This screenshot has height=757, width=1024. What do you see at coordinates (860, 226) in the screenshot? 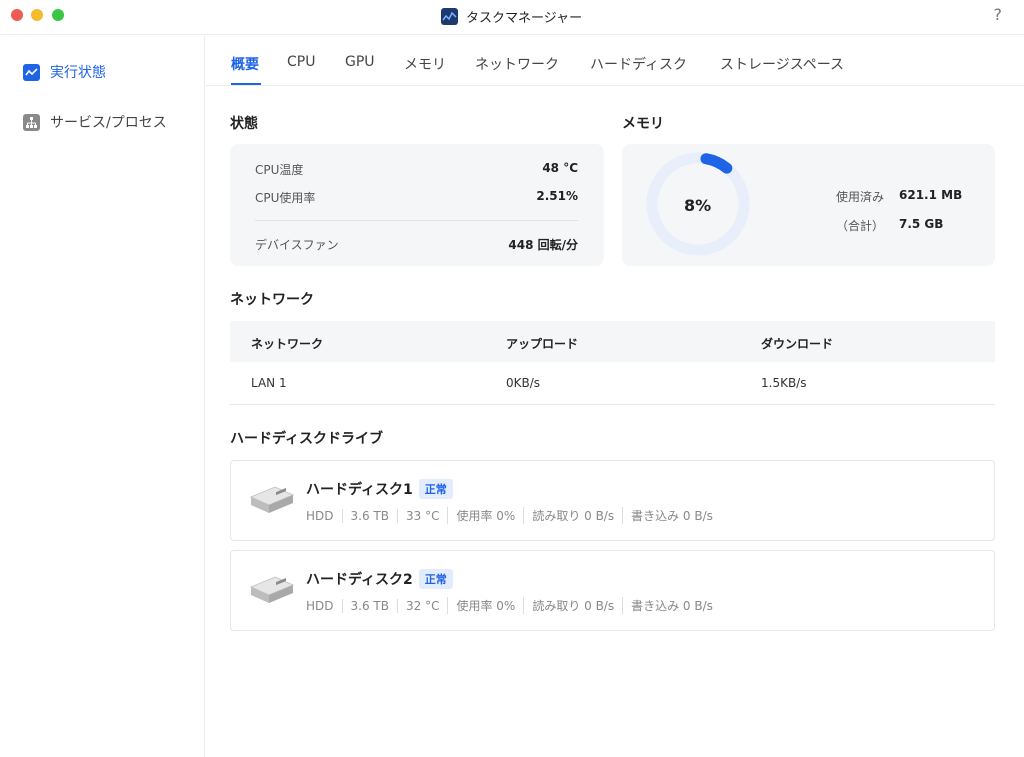
I see `memory-total-label: （合計）` at bounding box center [860, 226].